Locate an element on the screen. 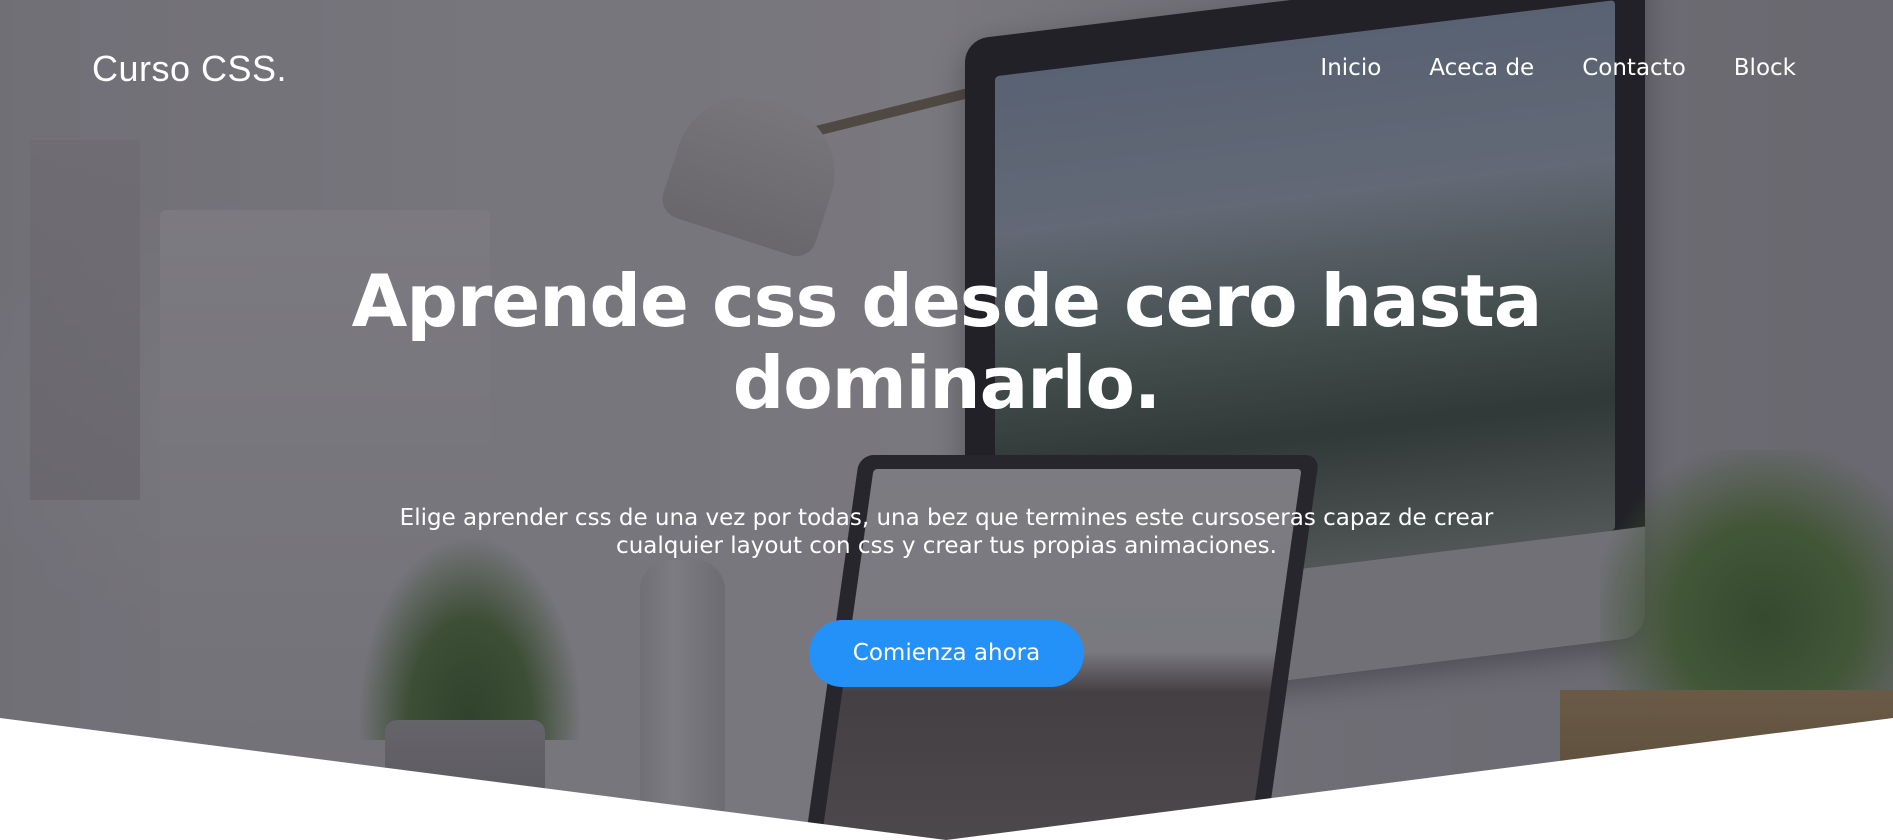  nav-link-aceca-de: Aceca de is located at coordinates (1481, 68).